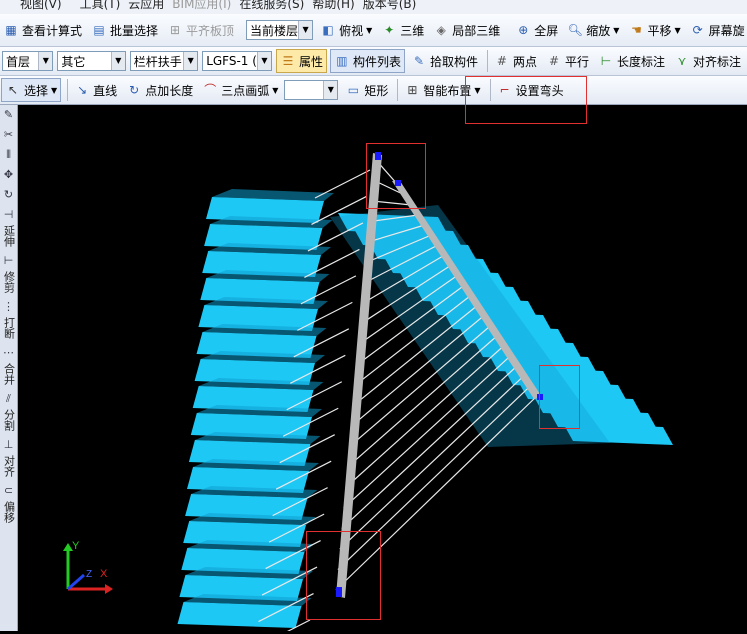 This screenshot has height=634, width=747. What do you see at coordinates (104, 574) in the screenshot?
I see `x-axis-label: X` at bounding box center [104, 574].